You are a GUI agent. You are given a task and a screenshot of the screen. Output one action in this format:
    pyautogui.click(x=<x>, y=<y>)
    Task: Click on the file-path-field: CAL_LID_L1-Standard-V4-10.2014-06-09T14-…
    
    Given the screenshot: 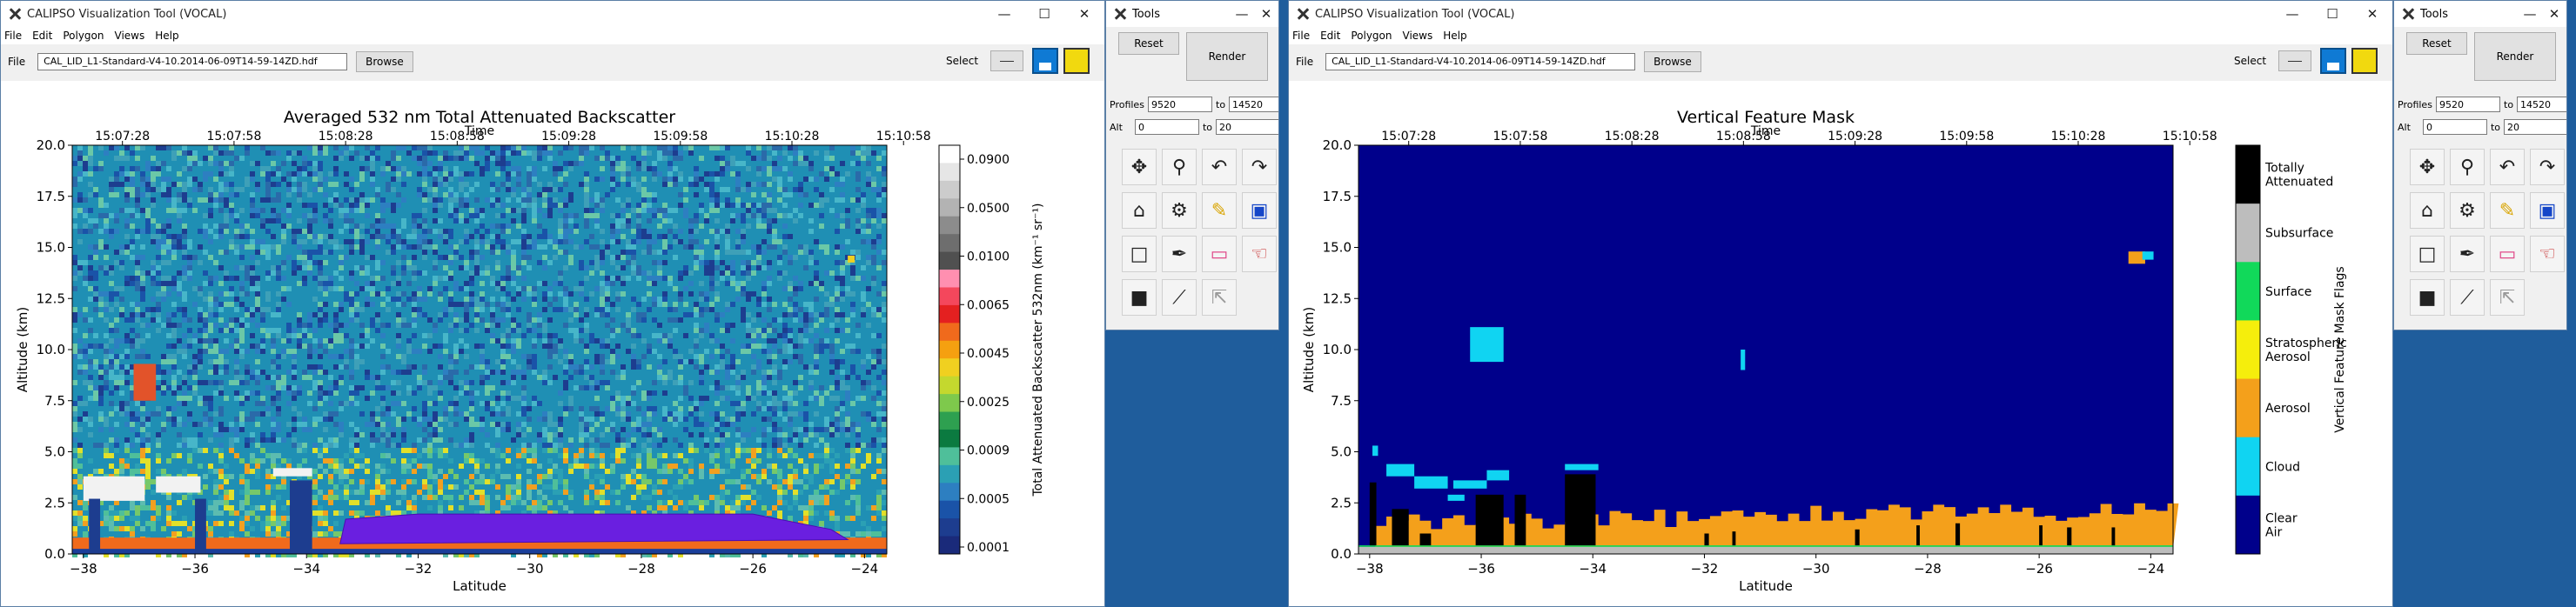 What is the action you would take?
    pyautogui.click(x=192, y=62)
    